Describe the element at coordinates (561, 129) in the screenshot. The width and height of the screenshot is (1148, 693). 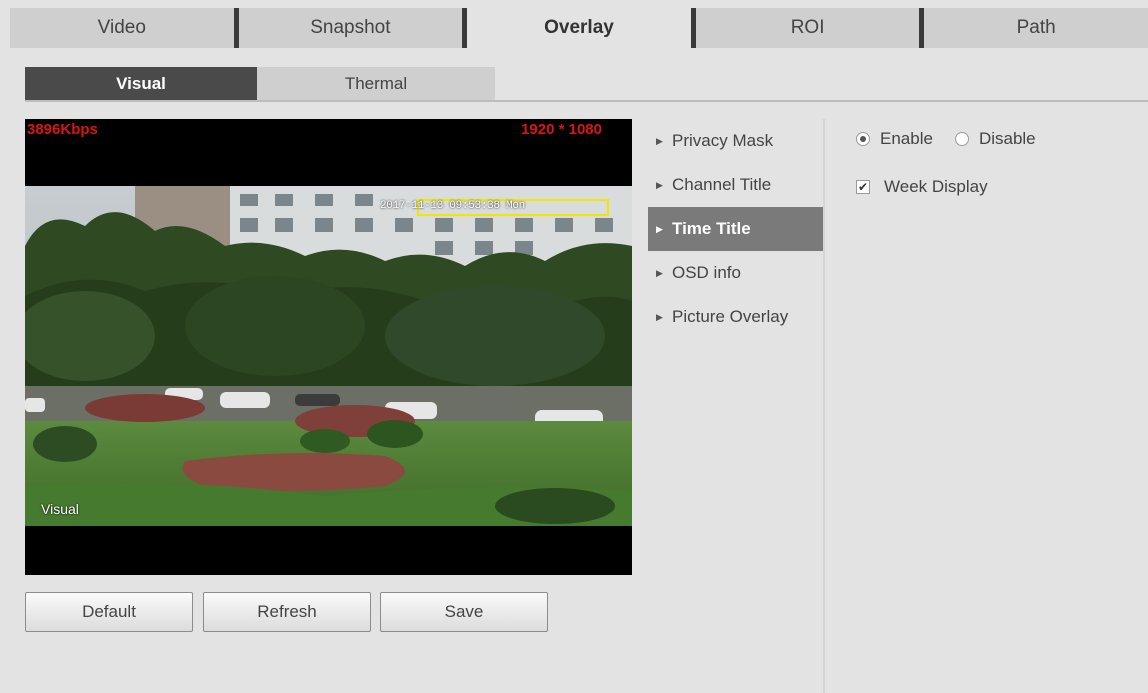
I see `resolution-readout: 1920 * 1080` at that location.